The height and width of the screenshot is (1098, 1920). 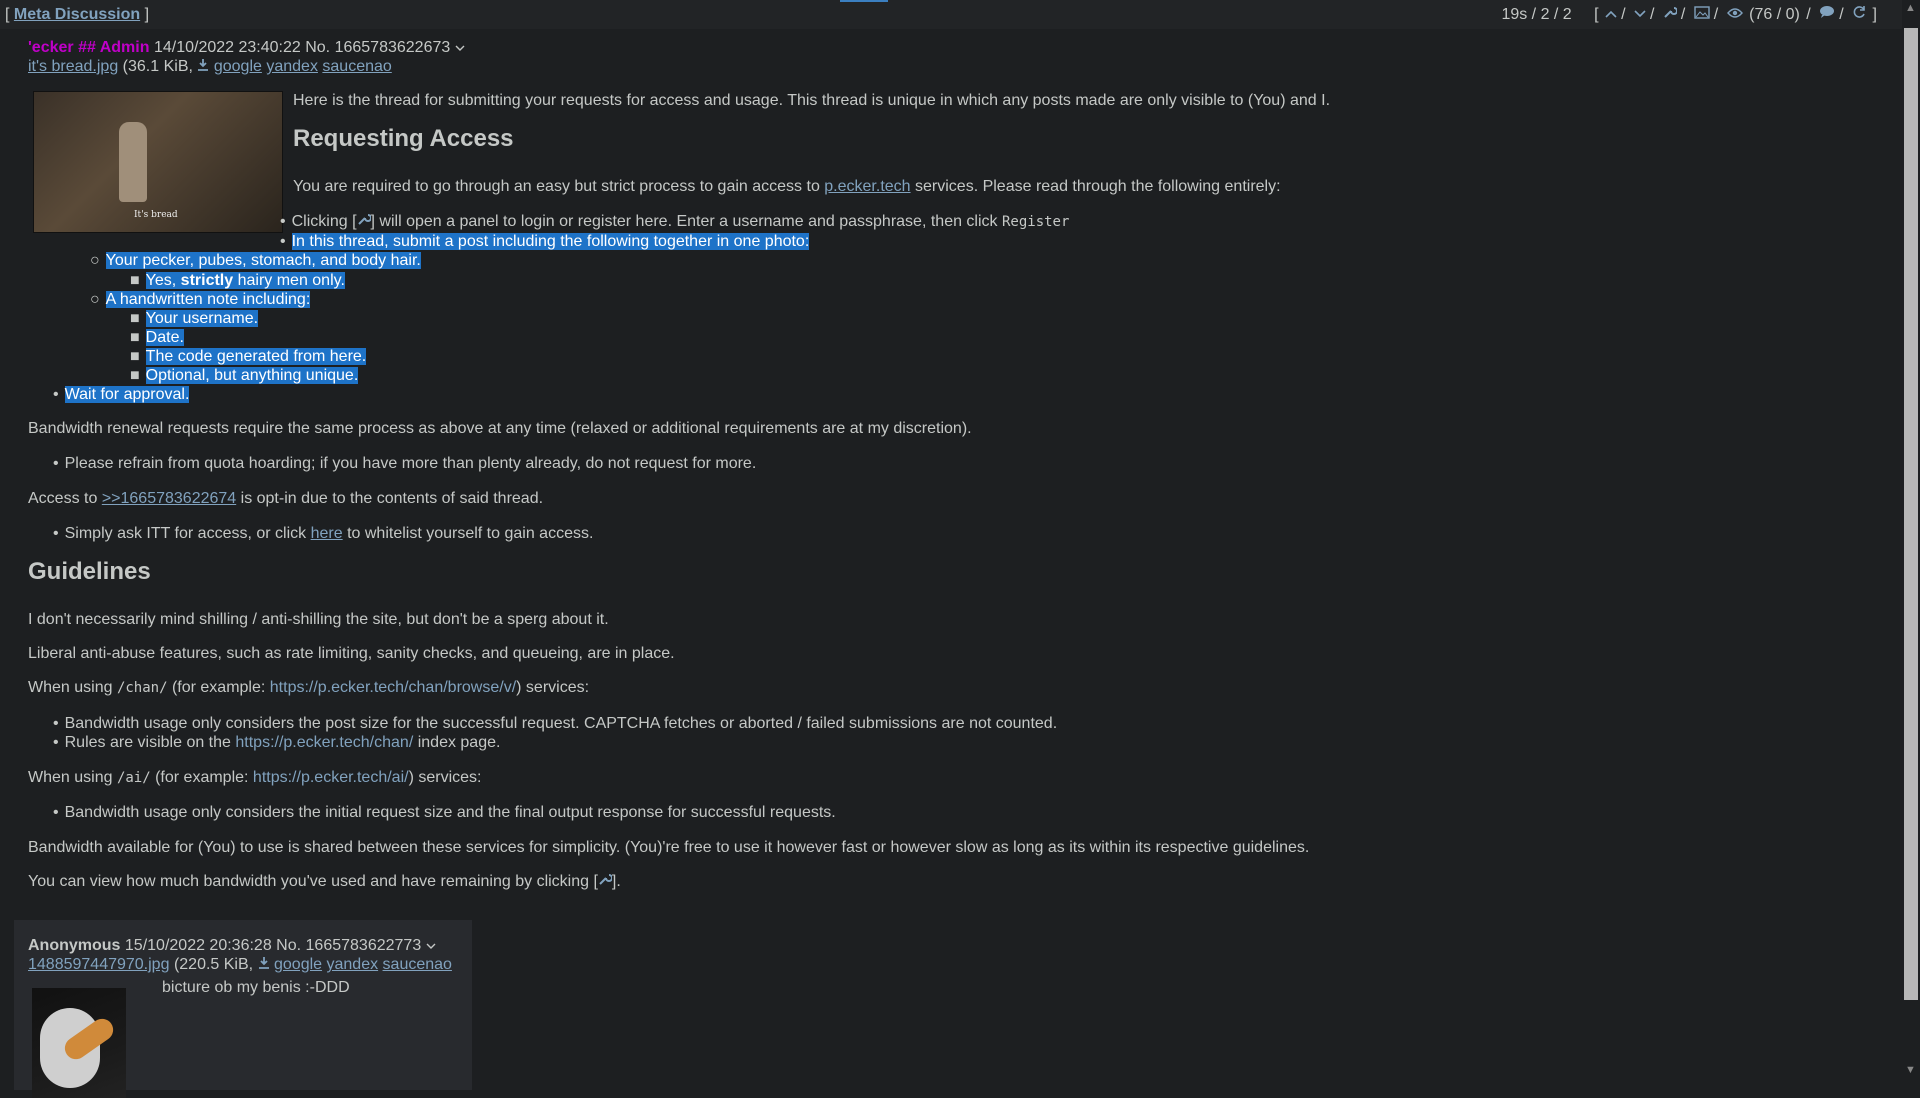 I want to click on reply-comment: bicture ob my benis :-DDD, so click(x=256, y=987).